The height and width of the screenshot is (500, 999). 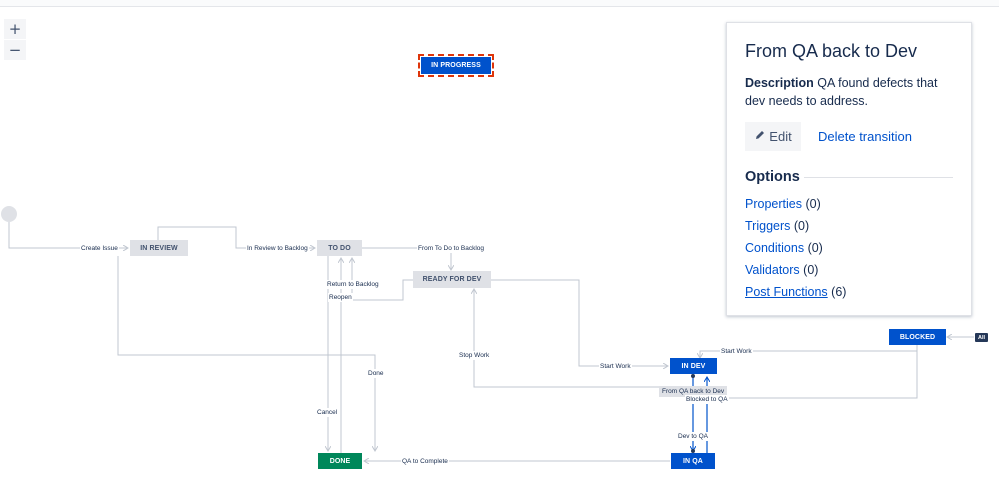 I want to click on transition-label-blocked-to-qa: Blocked to QA, so click(x=707, y=399).